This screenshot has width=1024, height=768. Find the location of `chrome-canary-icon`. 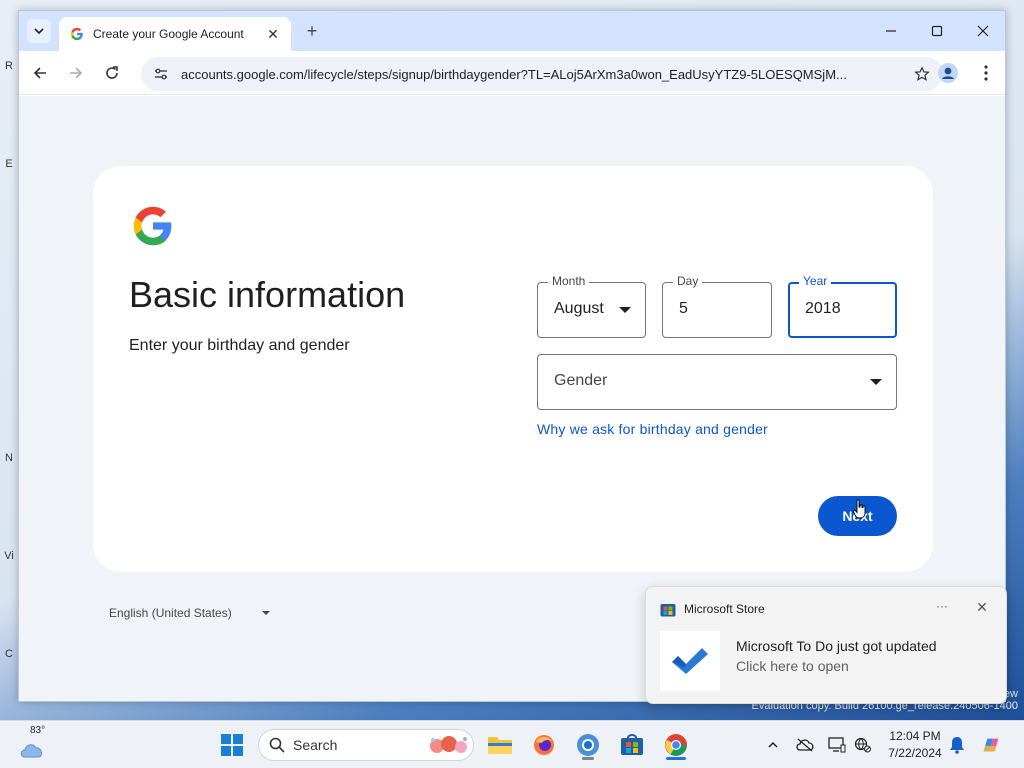

chrome-canary-icon is located at coordinates (588, 745).